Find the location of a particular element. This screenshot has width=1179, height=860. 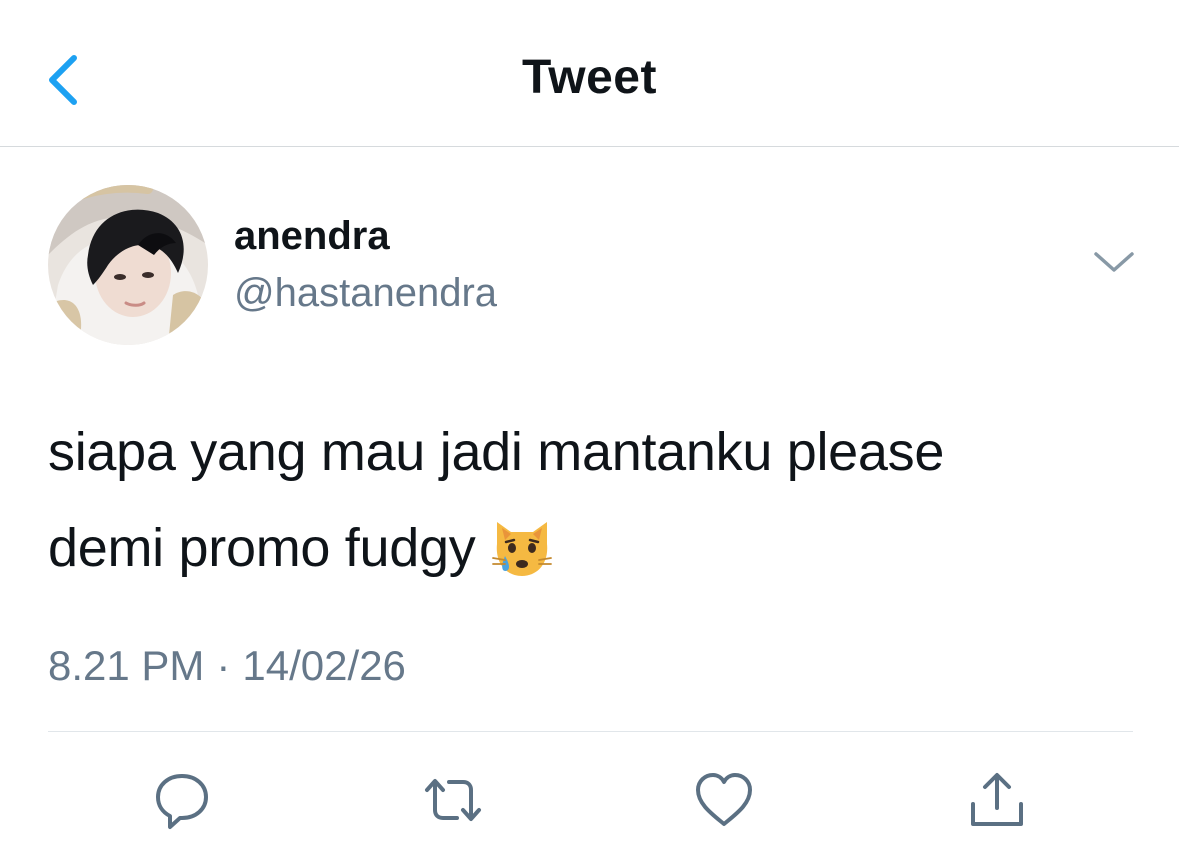

like-button is located at coordinates (724, 800).